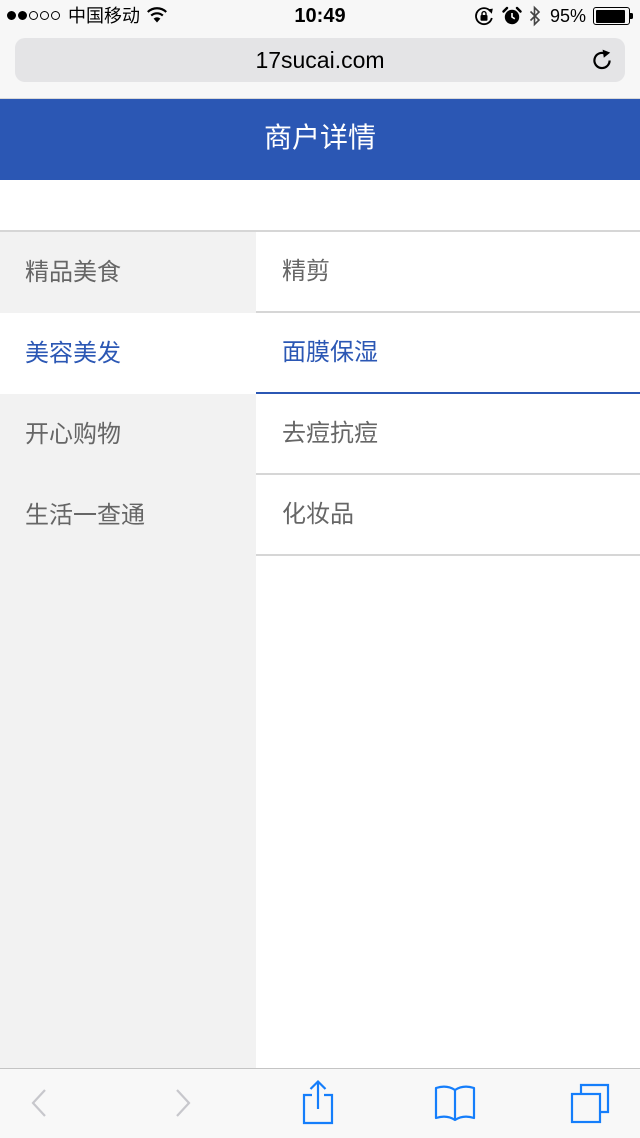  Describe the element at coordinates (448, 272) in the screenshot. I see `subcategory-item: 精剪` at that location.